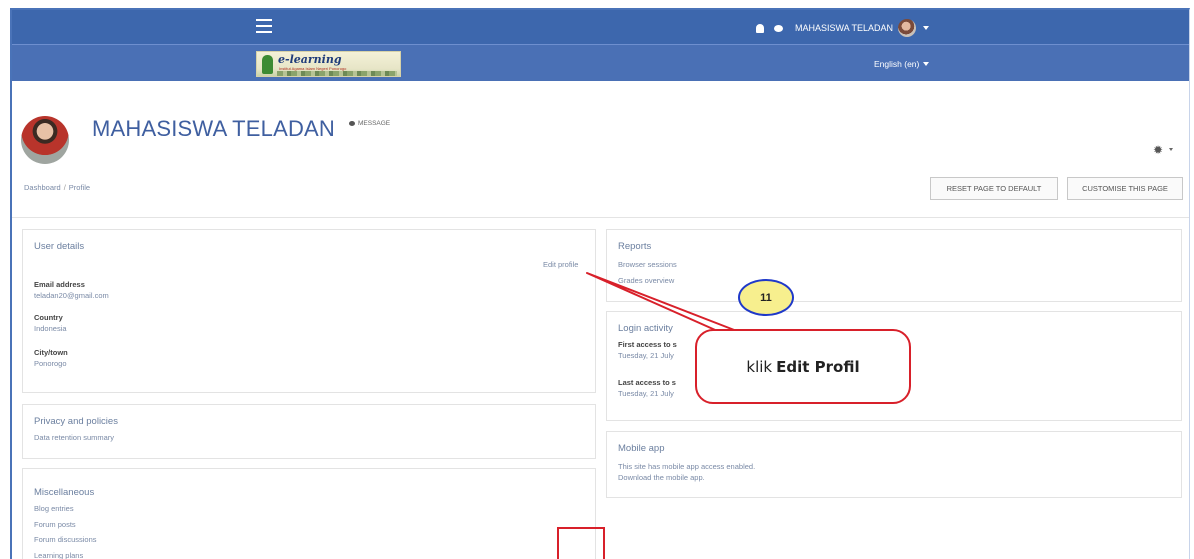 Image resolution: width=1194 pixels, height=559 pixels. I want to click on reports-card: Reports Browser sessions Grades overview, so click(894, 265).